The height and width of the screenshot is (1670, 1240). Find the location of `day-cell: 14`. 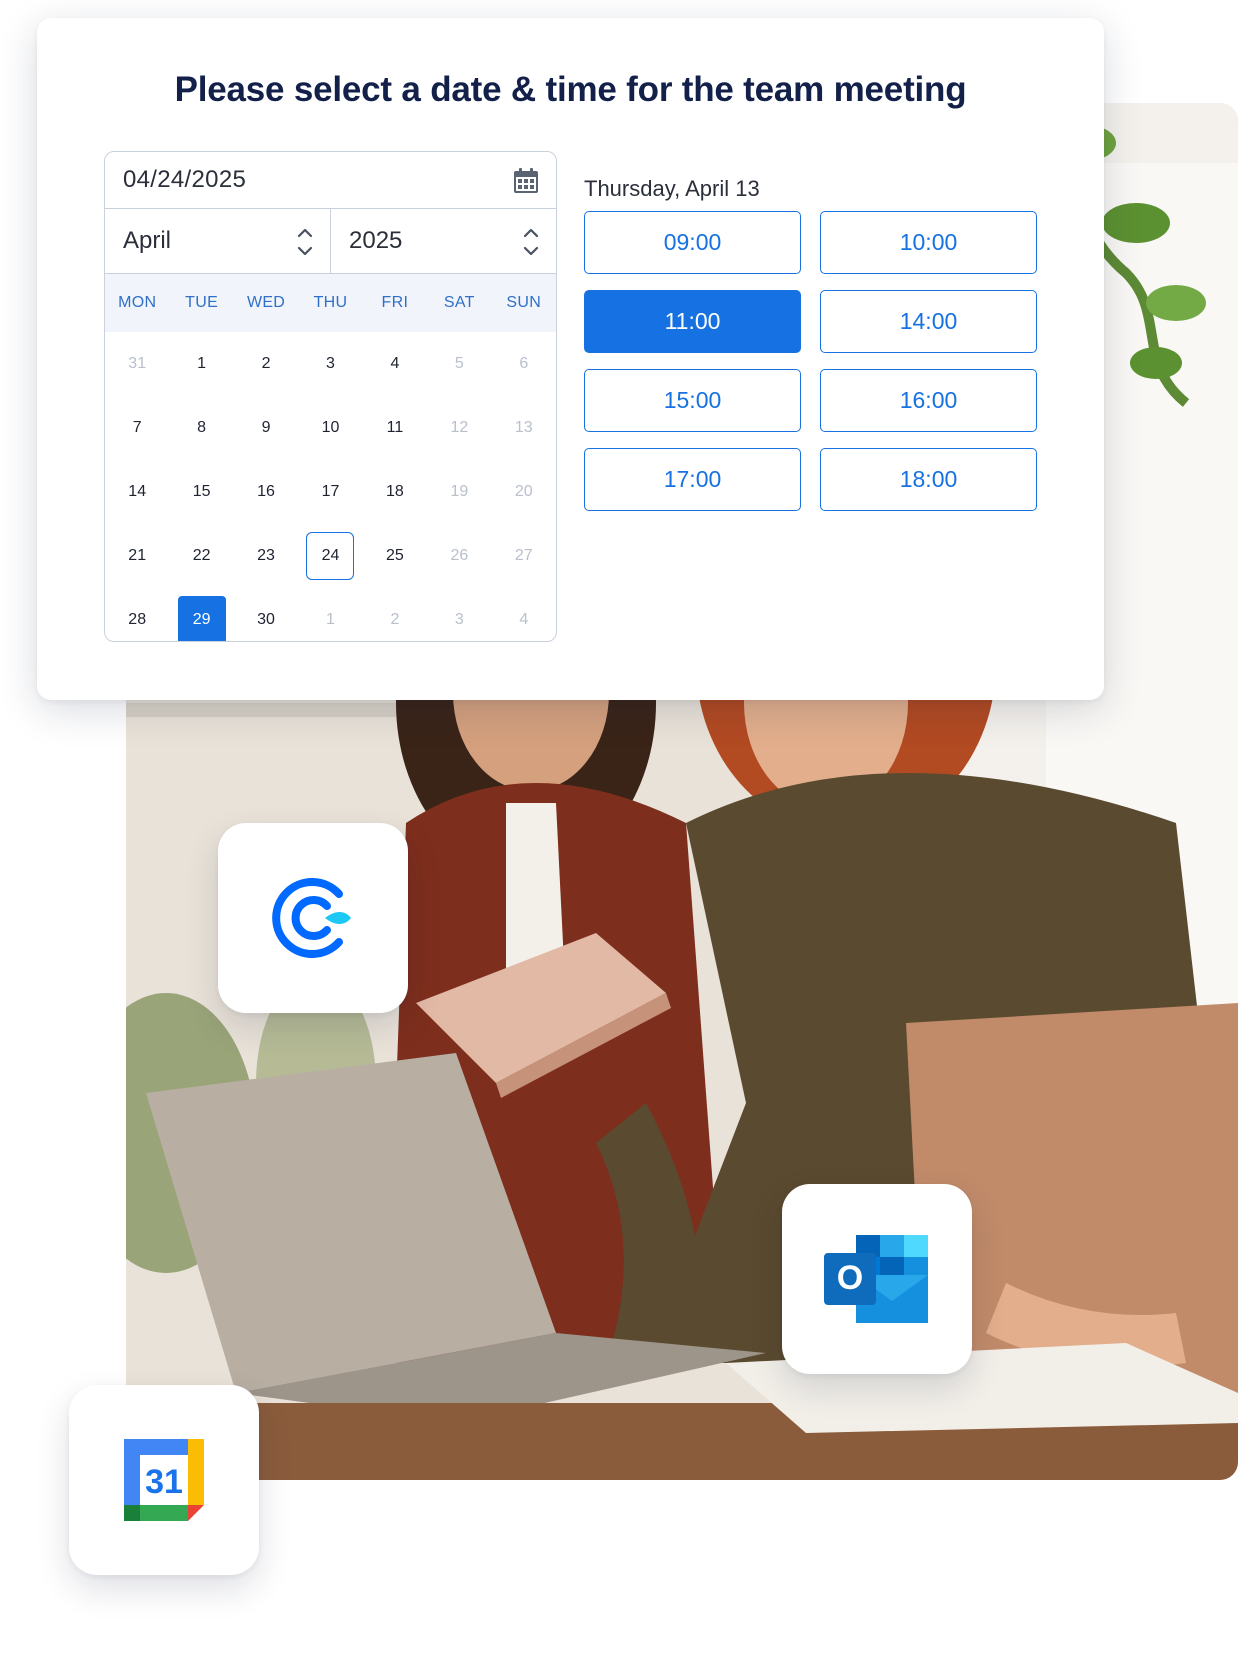

day-cell: 14 is located at coordinates (137, 492).